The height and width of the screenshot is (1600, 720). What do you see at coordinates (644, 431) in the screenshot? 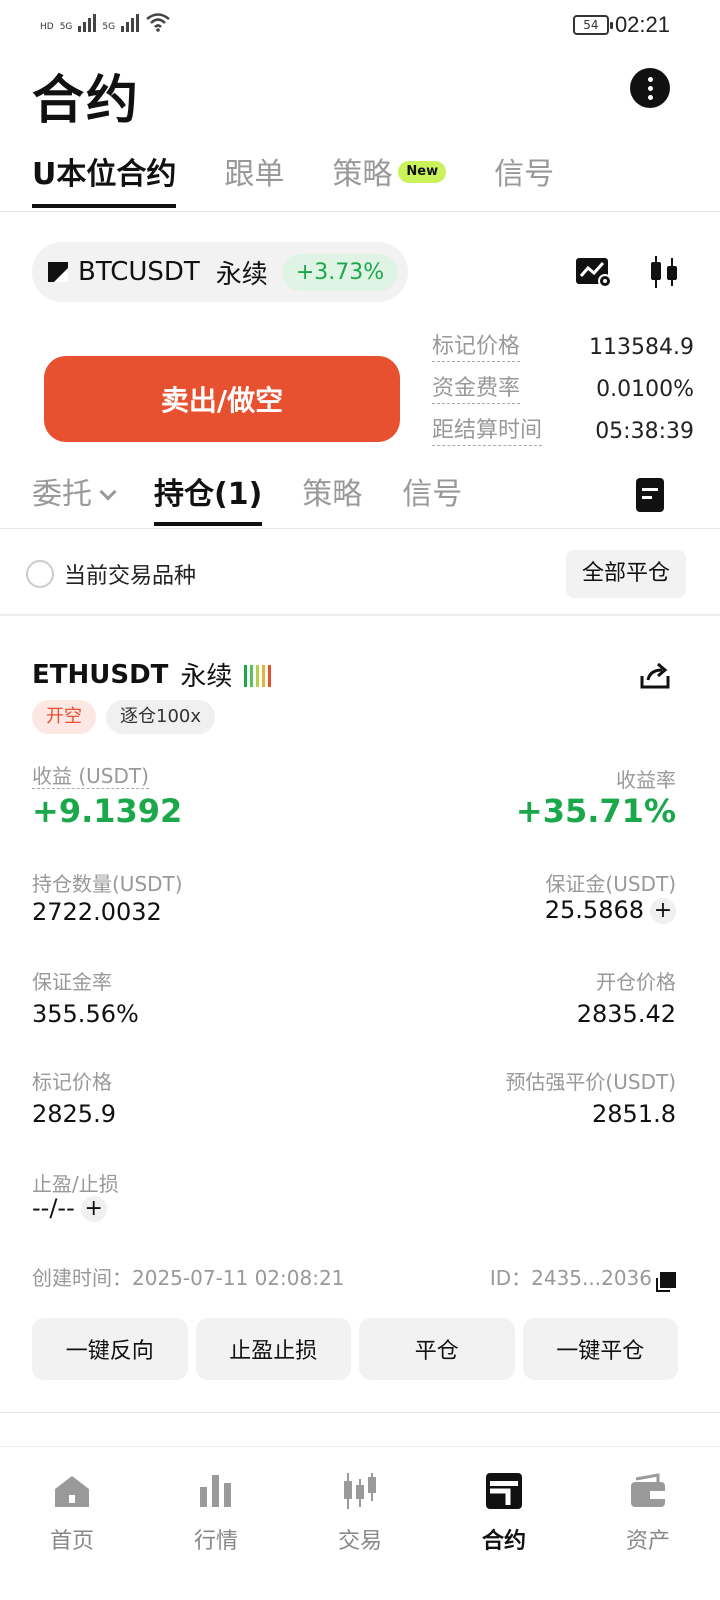
I see `info-value: 05:38:39` at bounding box center [644, 431].